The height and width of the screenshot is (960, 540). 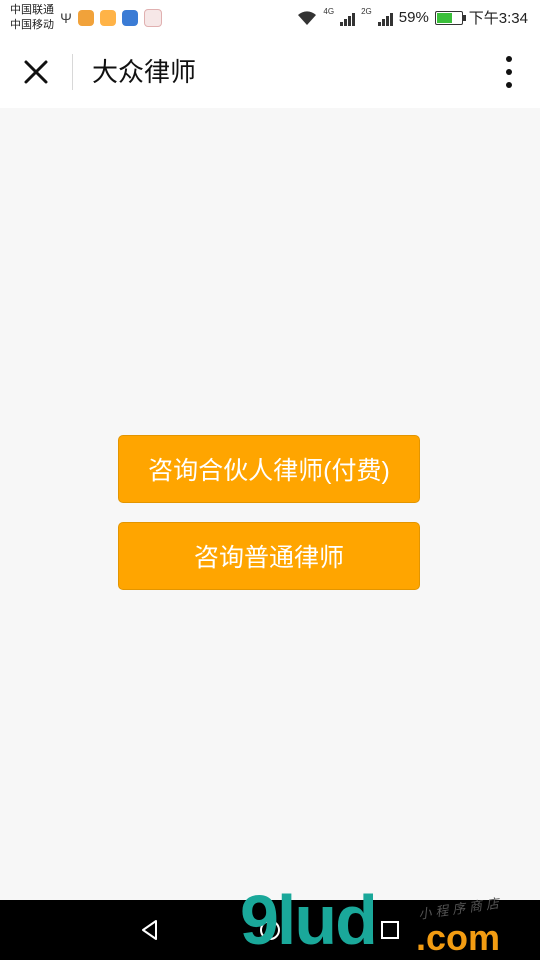 What do you see at coordinates (509, 72) in the screenshot?
I see `more-menu-icon` at bounding box center [509, 72].